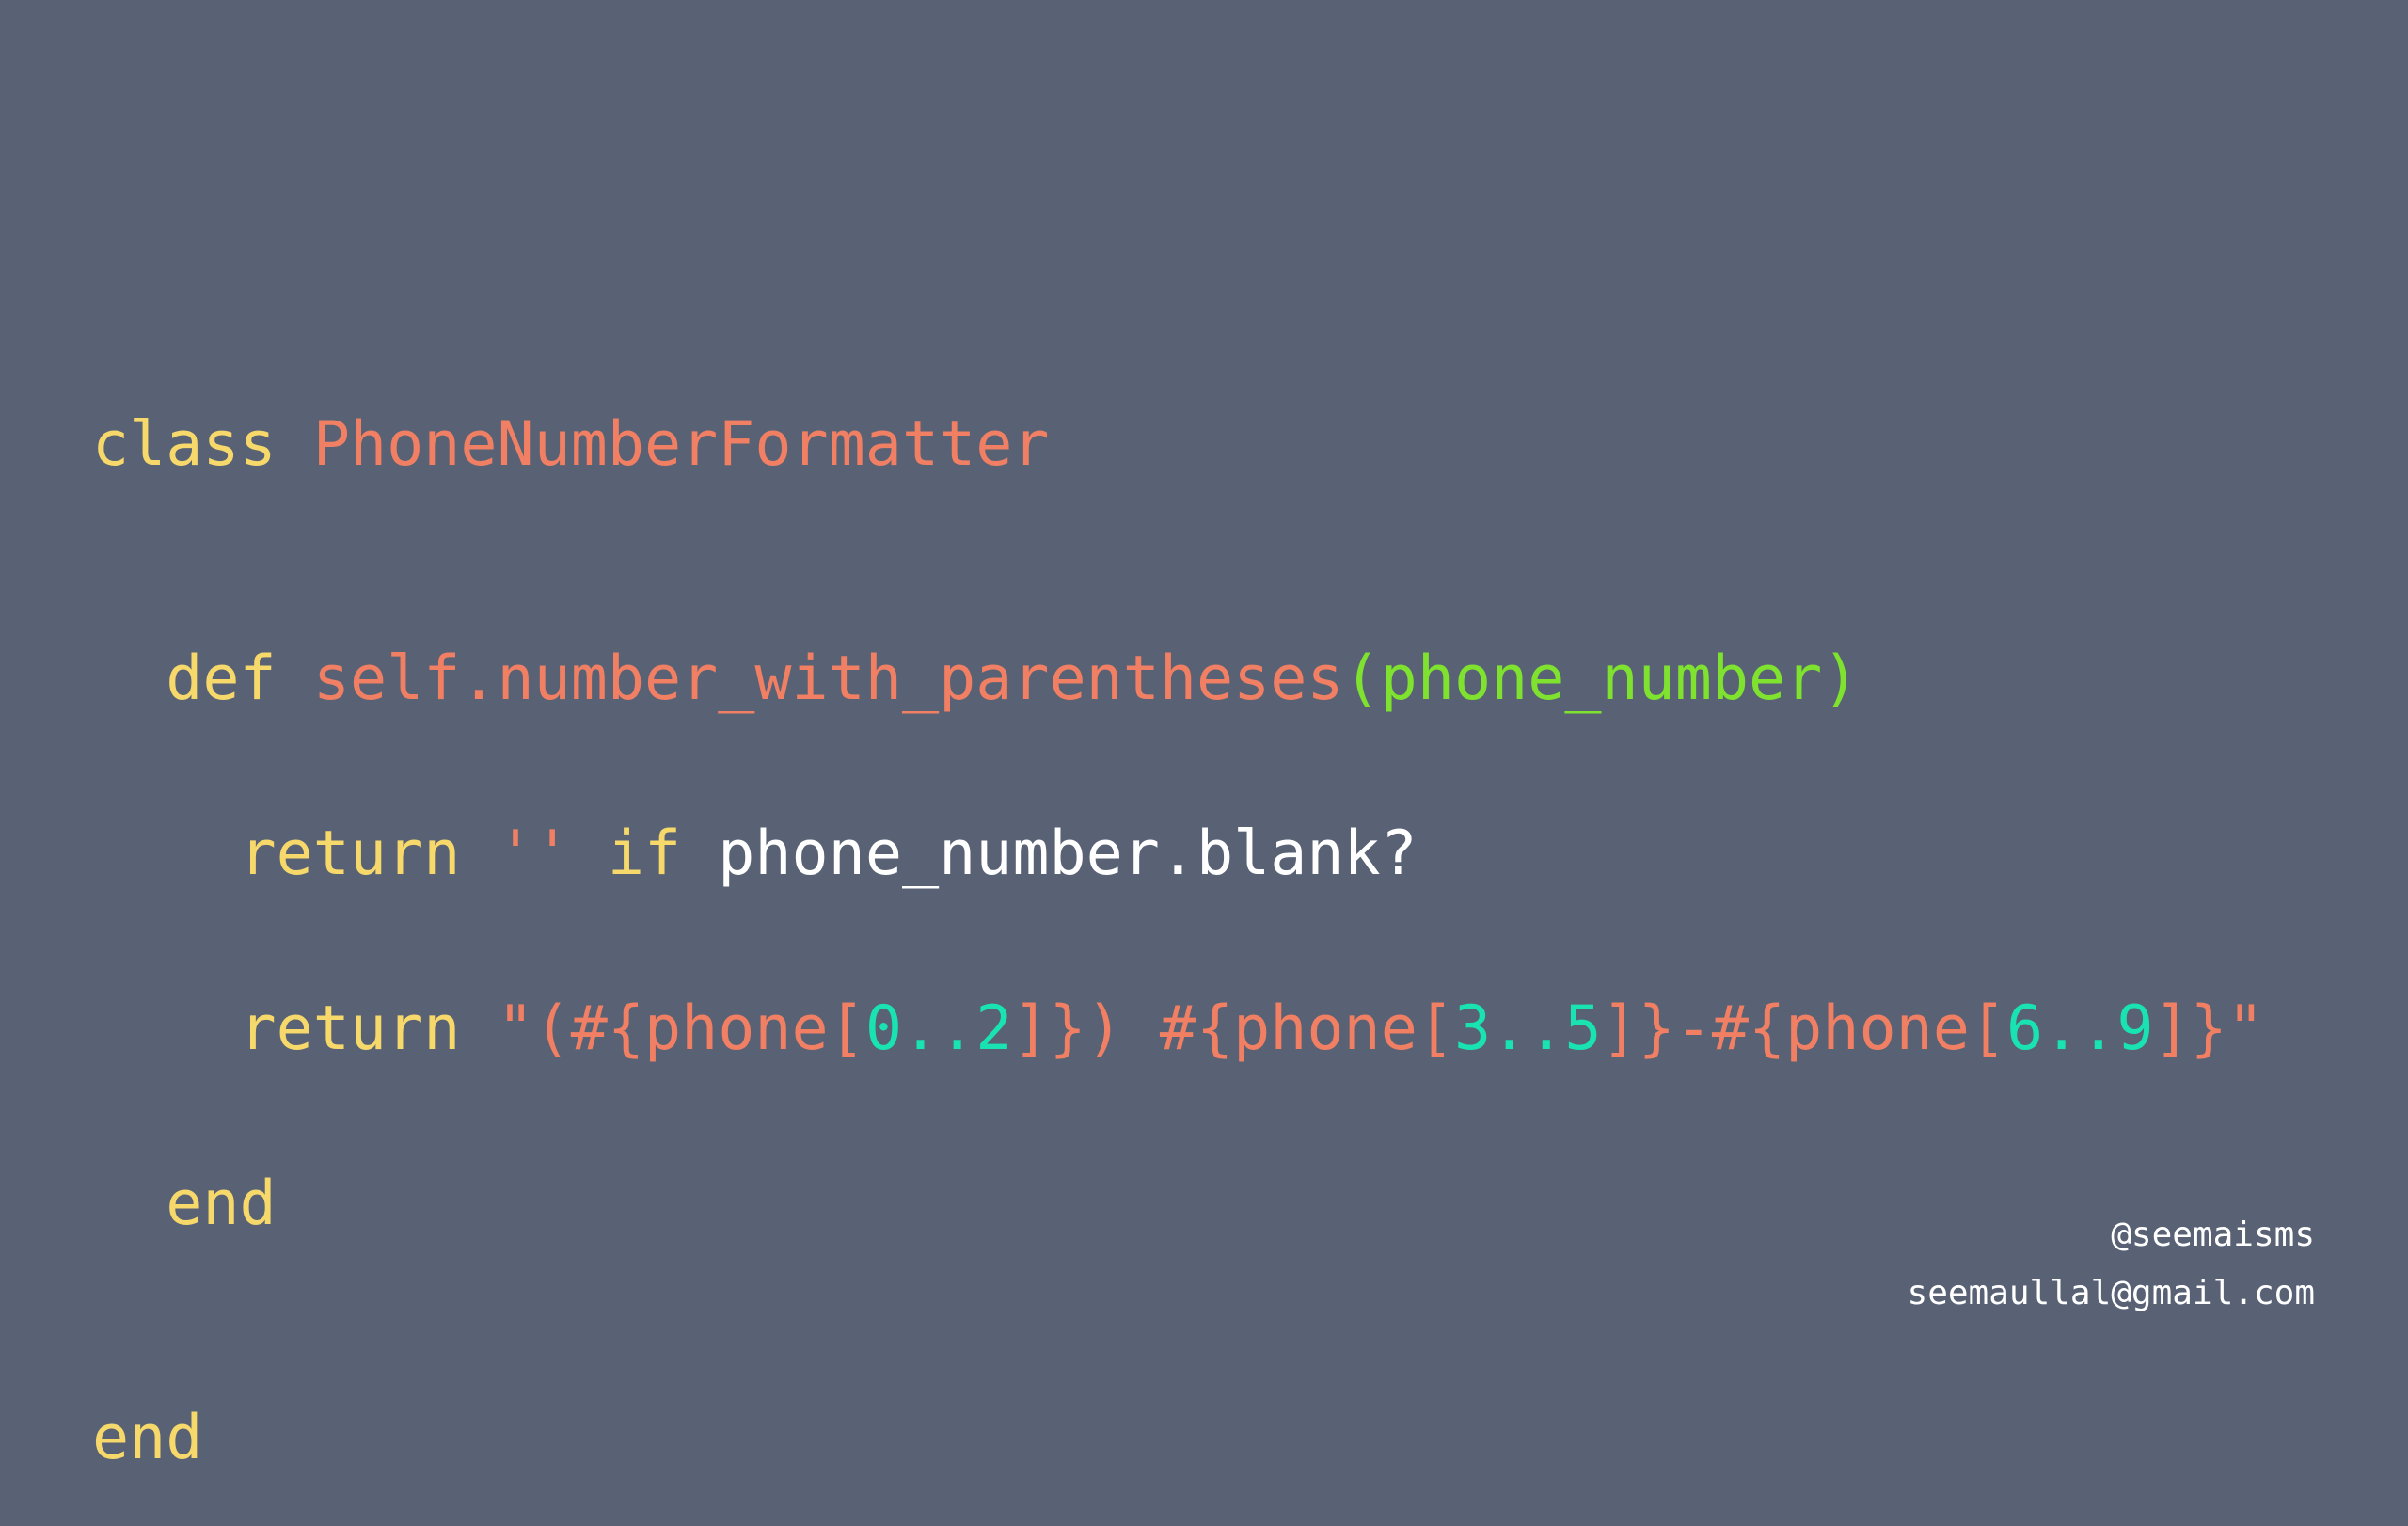  Describe the element at coordinates (2208, 1028) in the screenshot. I see `code-token: ]}"` at that location.